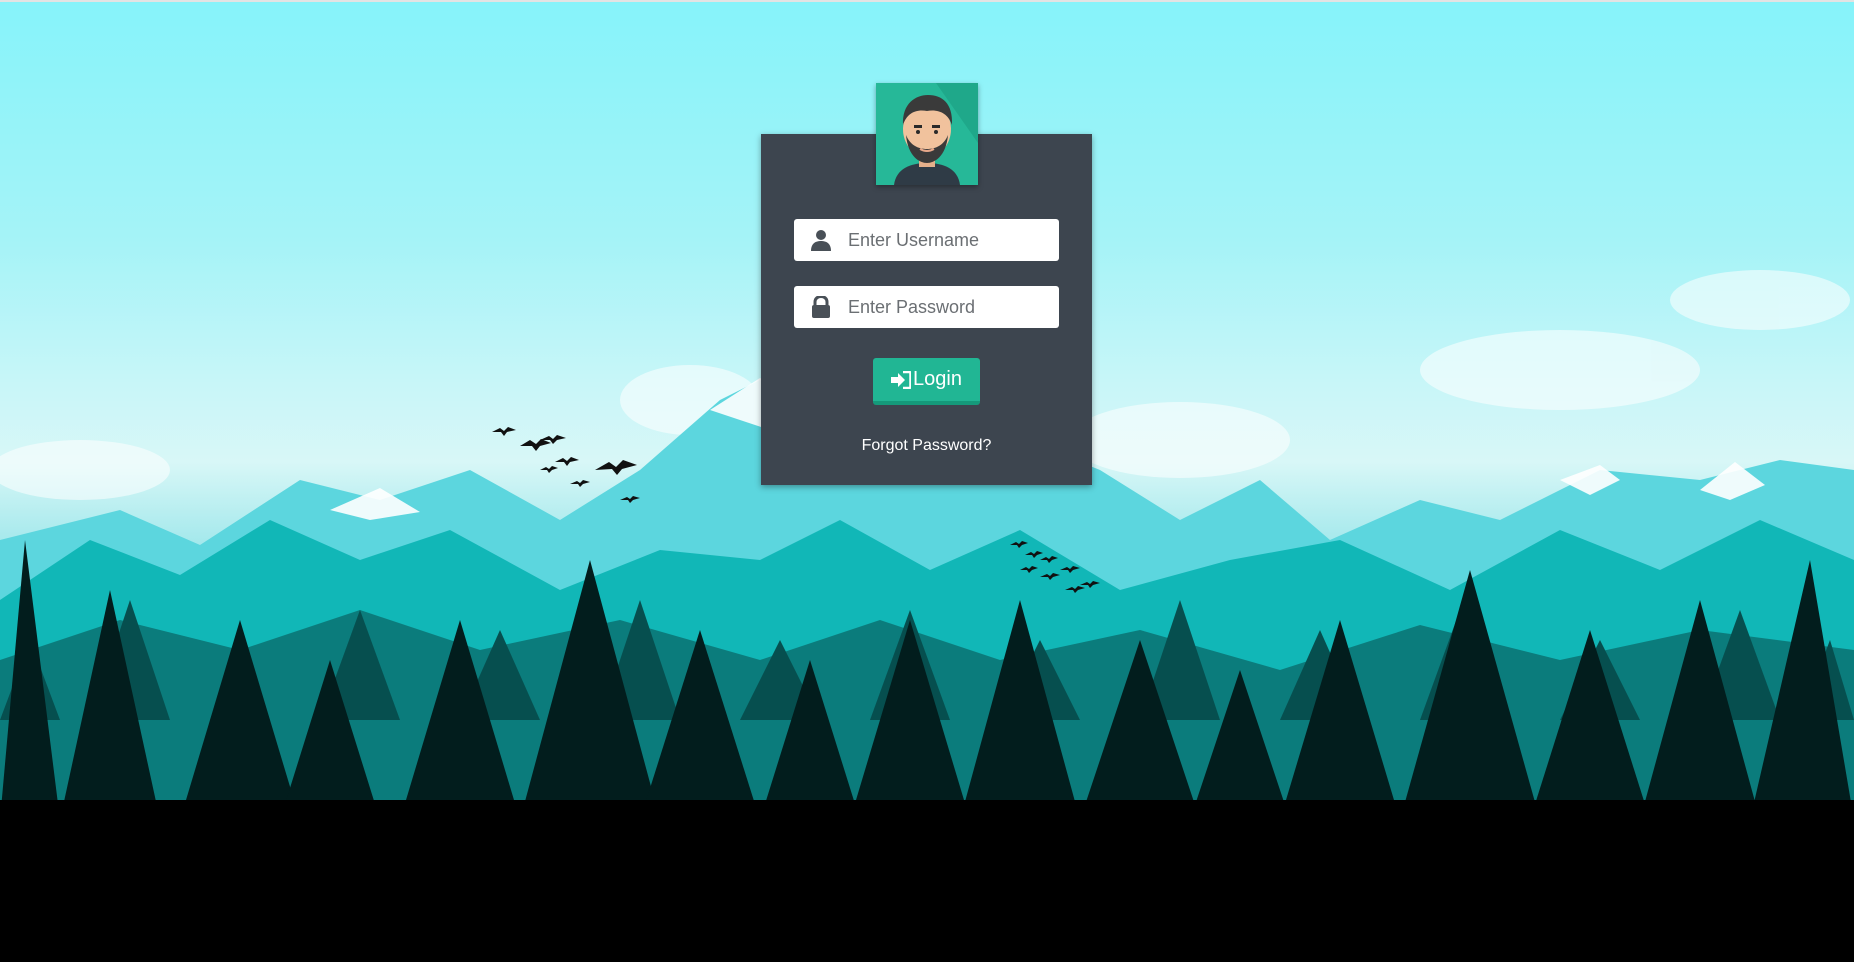  Describe the element at coordinates (901, 379) in the screenshot. I see `sign-in-icon` at that location.